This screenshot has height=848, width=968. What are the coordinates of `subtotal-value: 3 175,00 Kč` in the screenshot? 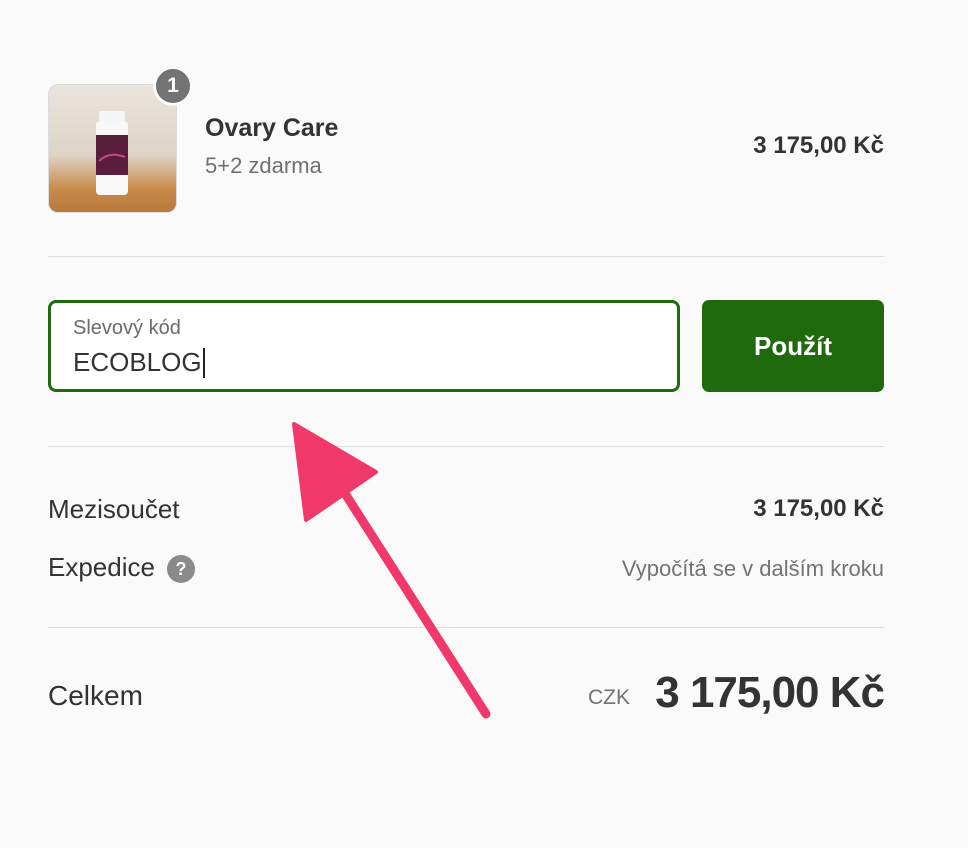 It's located at (818, 508).